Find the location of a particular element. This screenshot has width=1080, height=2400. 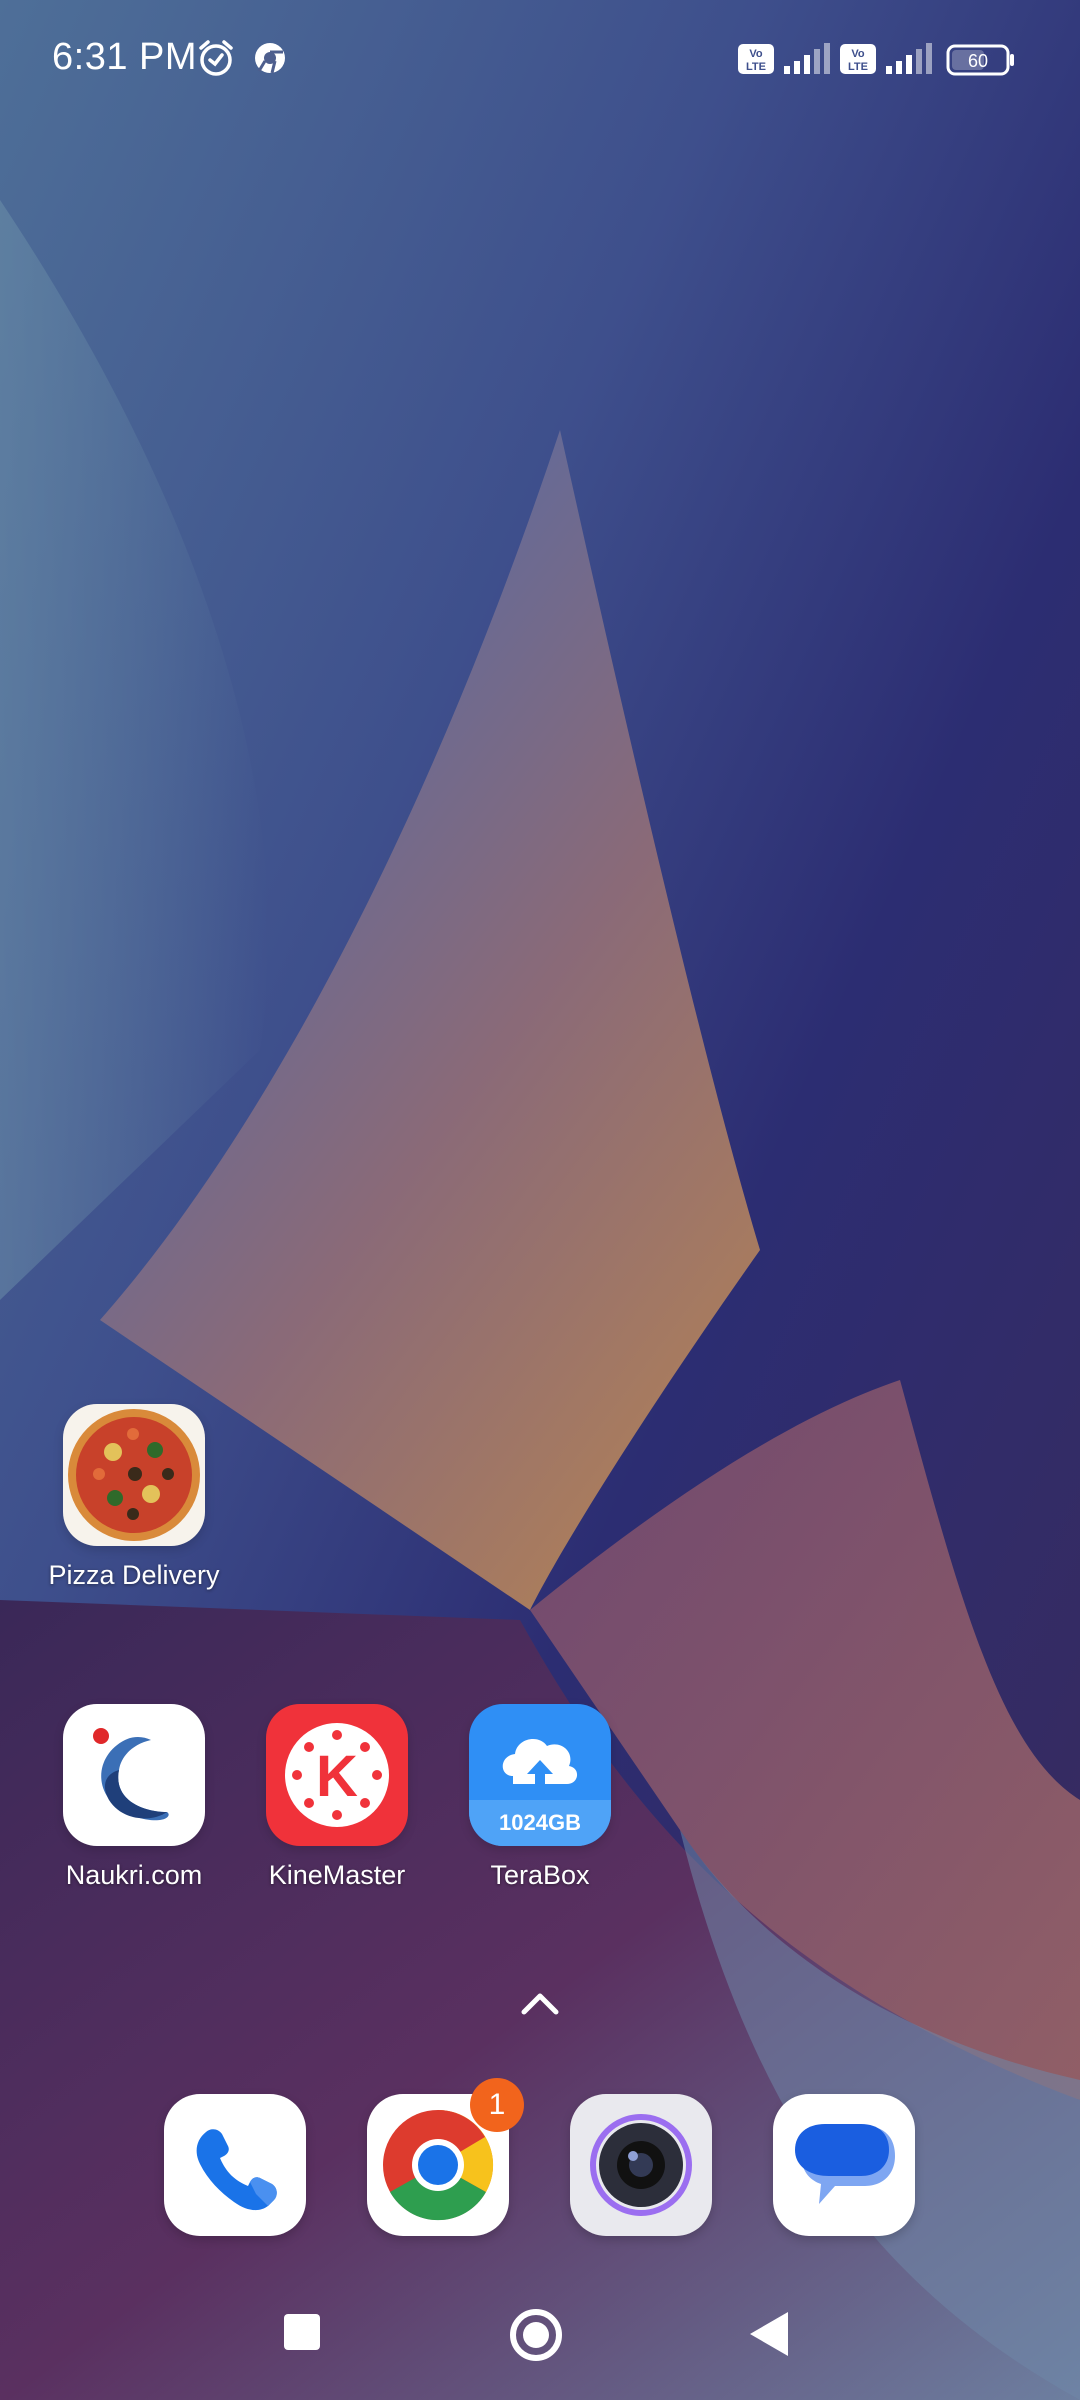

chrome-notification-badge: 1 is located at coordinates (497, 2105).